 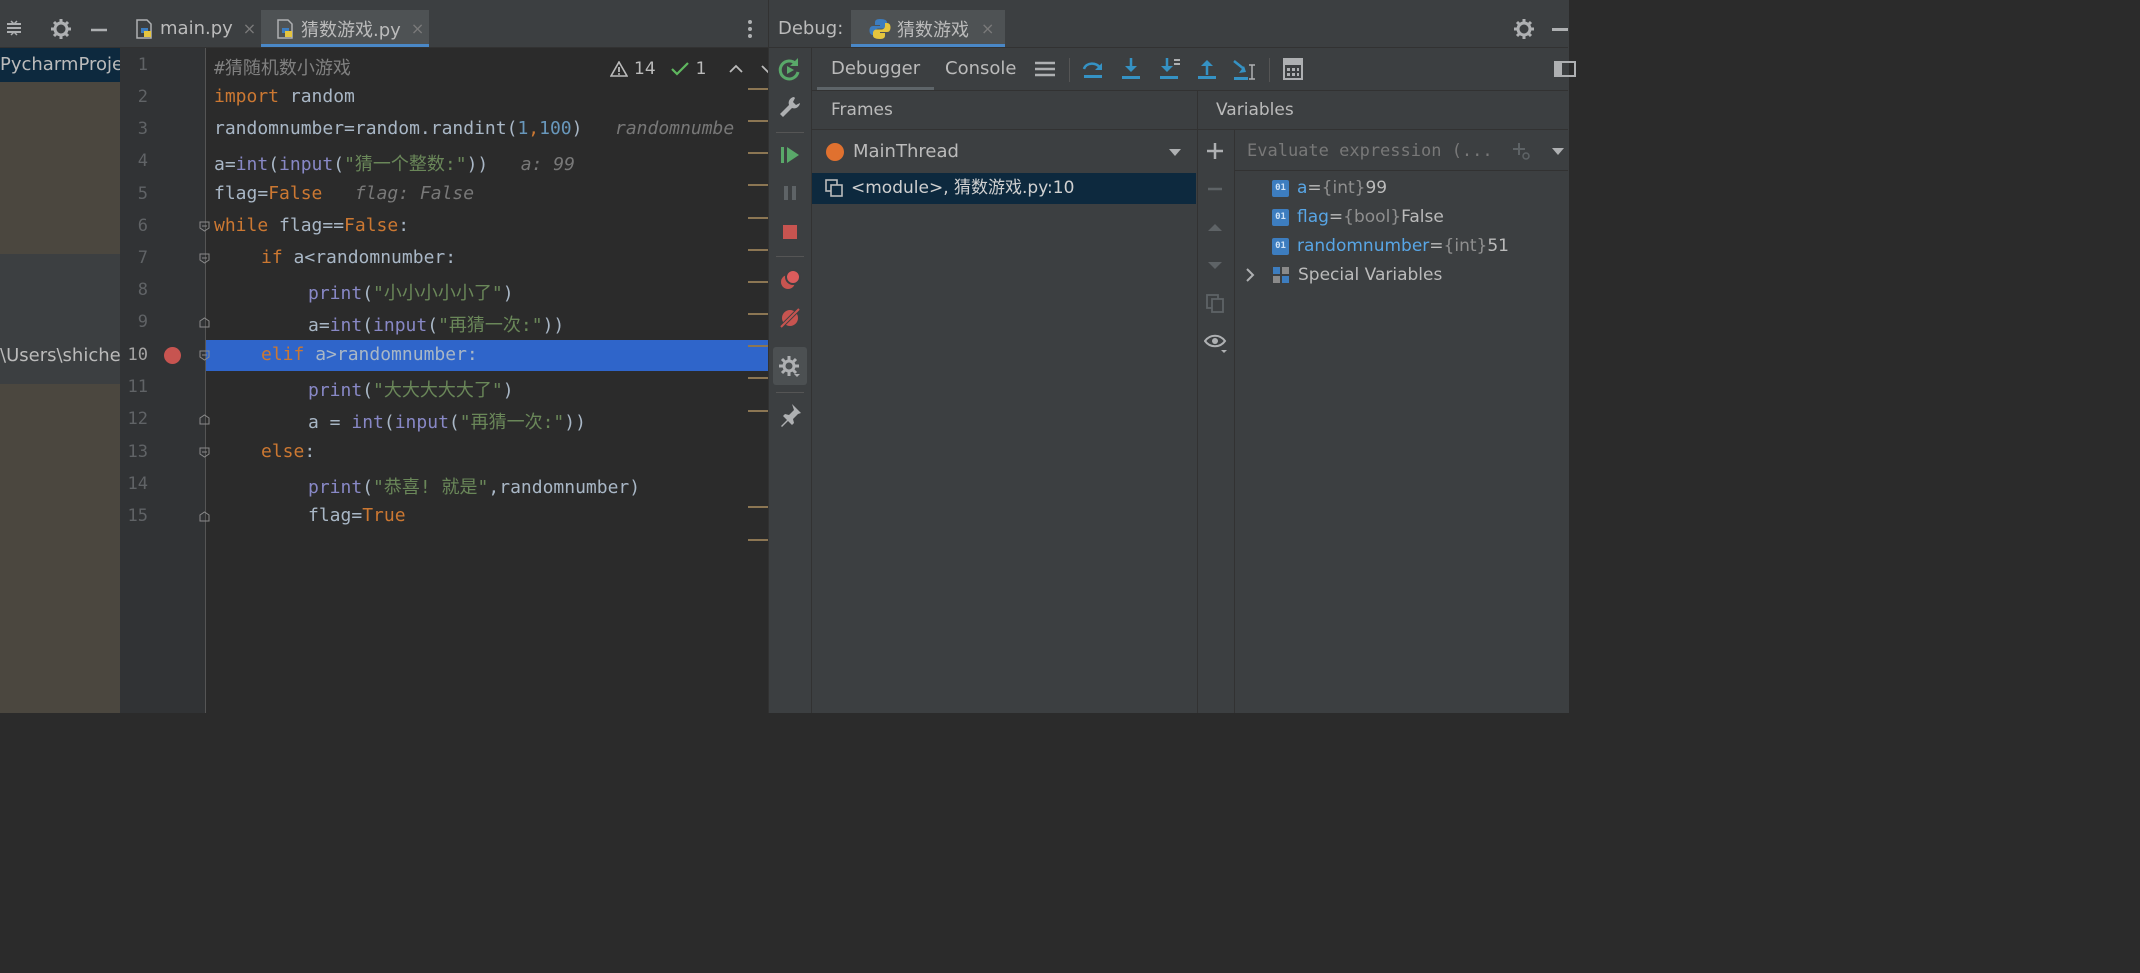 What do you see at coordinates (394, 164) in the screenshot?
I see `code-line: a=int(input("猜一个整数:")) a: 99` at bounding box center [394, 164].